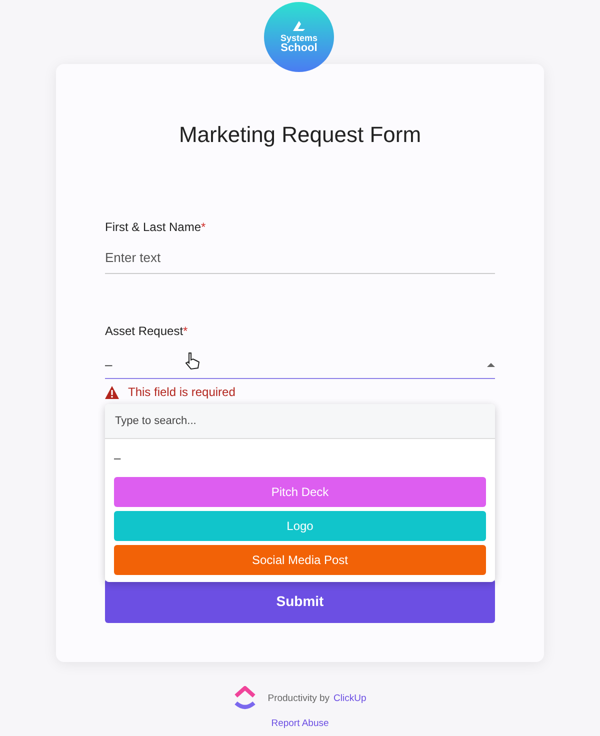 The width and height of the screenshot is (600, 736). What do you see at coordinates (299, 37) in the screenshot?
I see `logo: Systems School` at bounding box center [299, 37].